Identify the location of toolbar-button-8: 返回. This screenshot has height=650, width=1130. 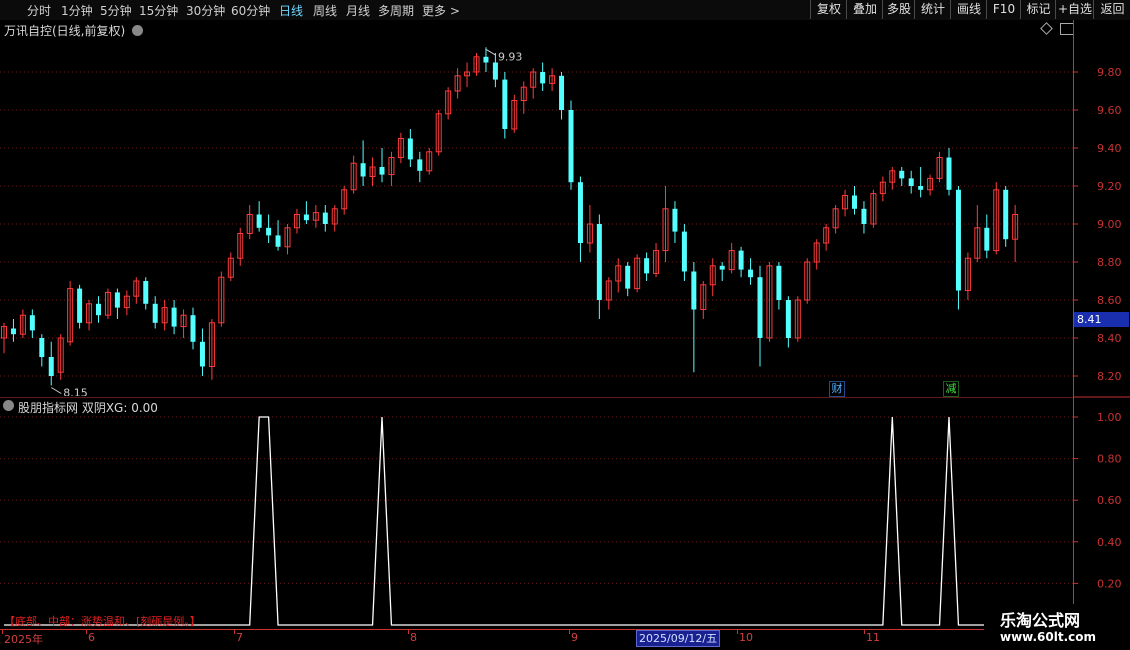
(1111, 9).